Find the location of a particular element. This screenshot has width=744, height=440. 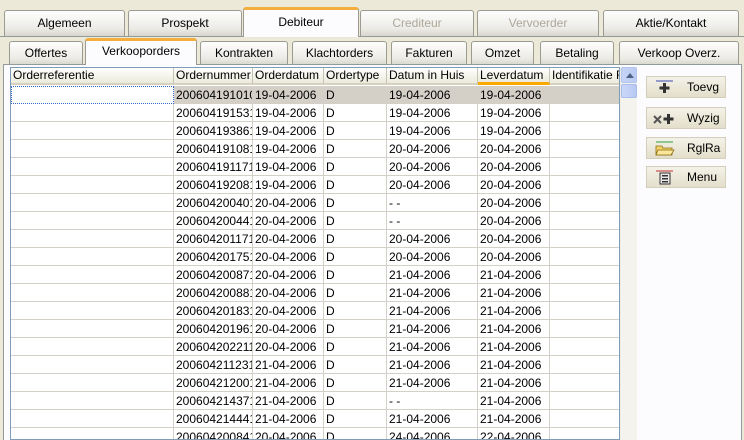

grid-vertical-scrollbar is located at coordinates (628, 253).